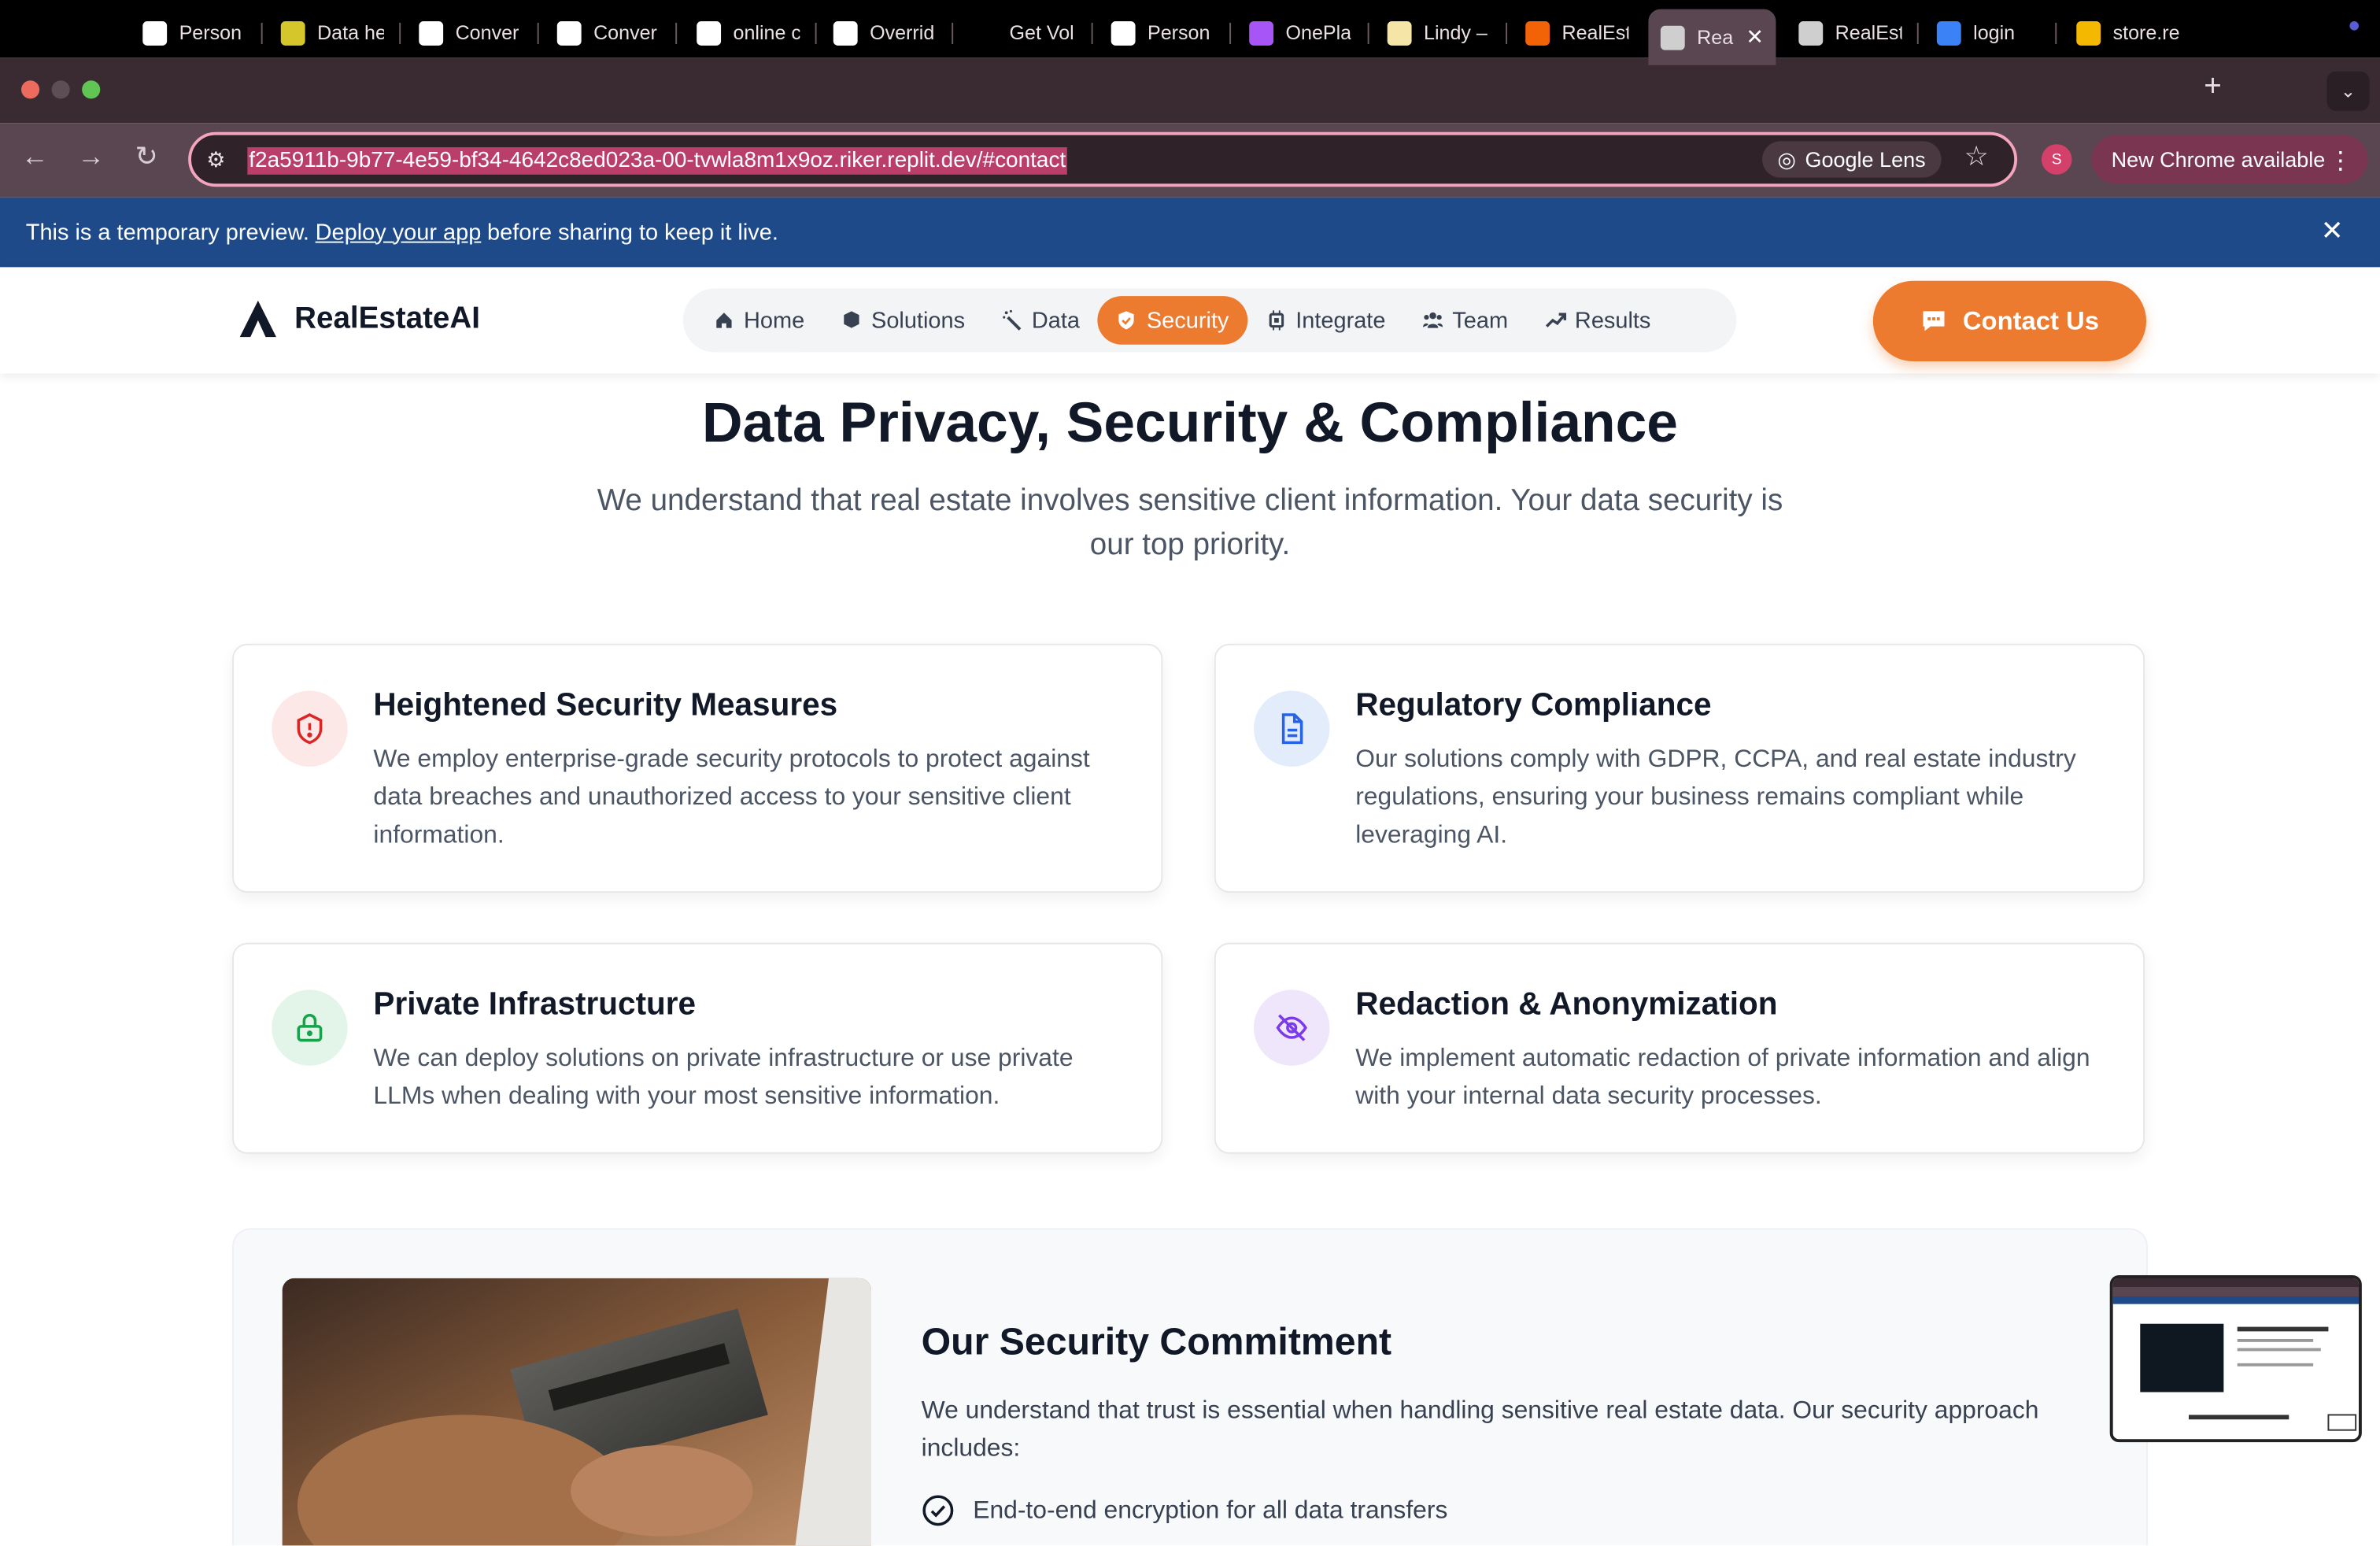 The width and height of the screenshot is (2380, 1546). Describe the element at coordinates (257, 319) in the screenshot. I see `logo-icon` at that location.